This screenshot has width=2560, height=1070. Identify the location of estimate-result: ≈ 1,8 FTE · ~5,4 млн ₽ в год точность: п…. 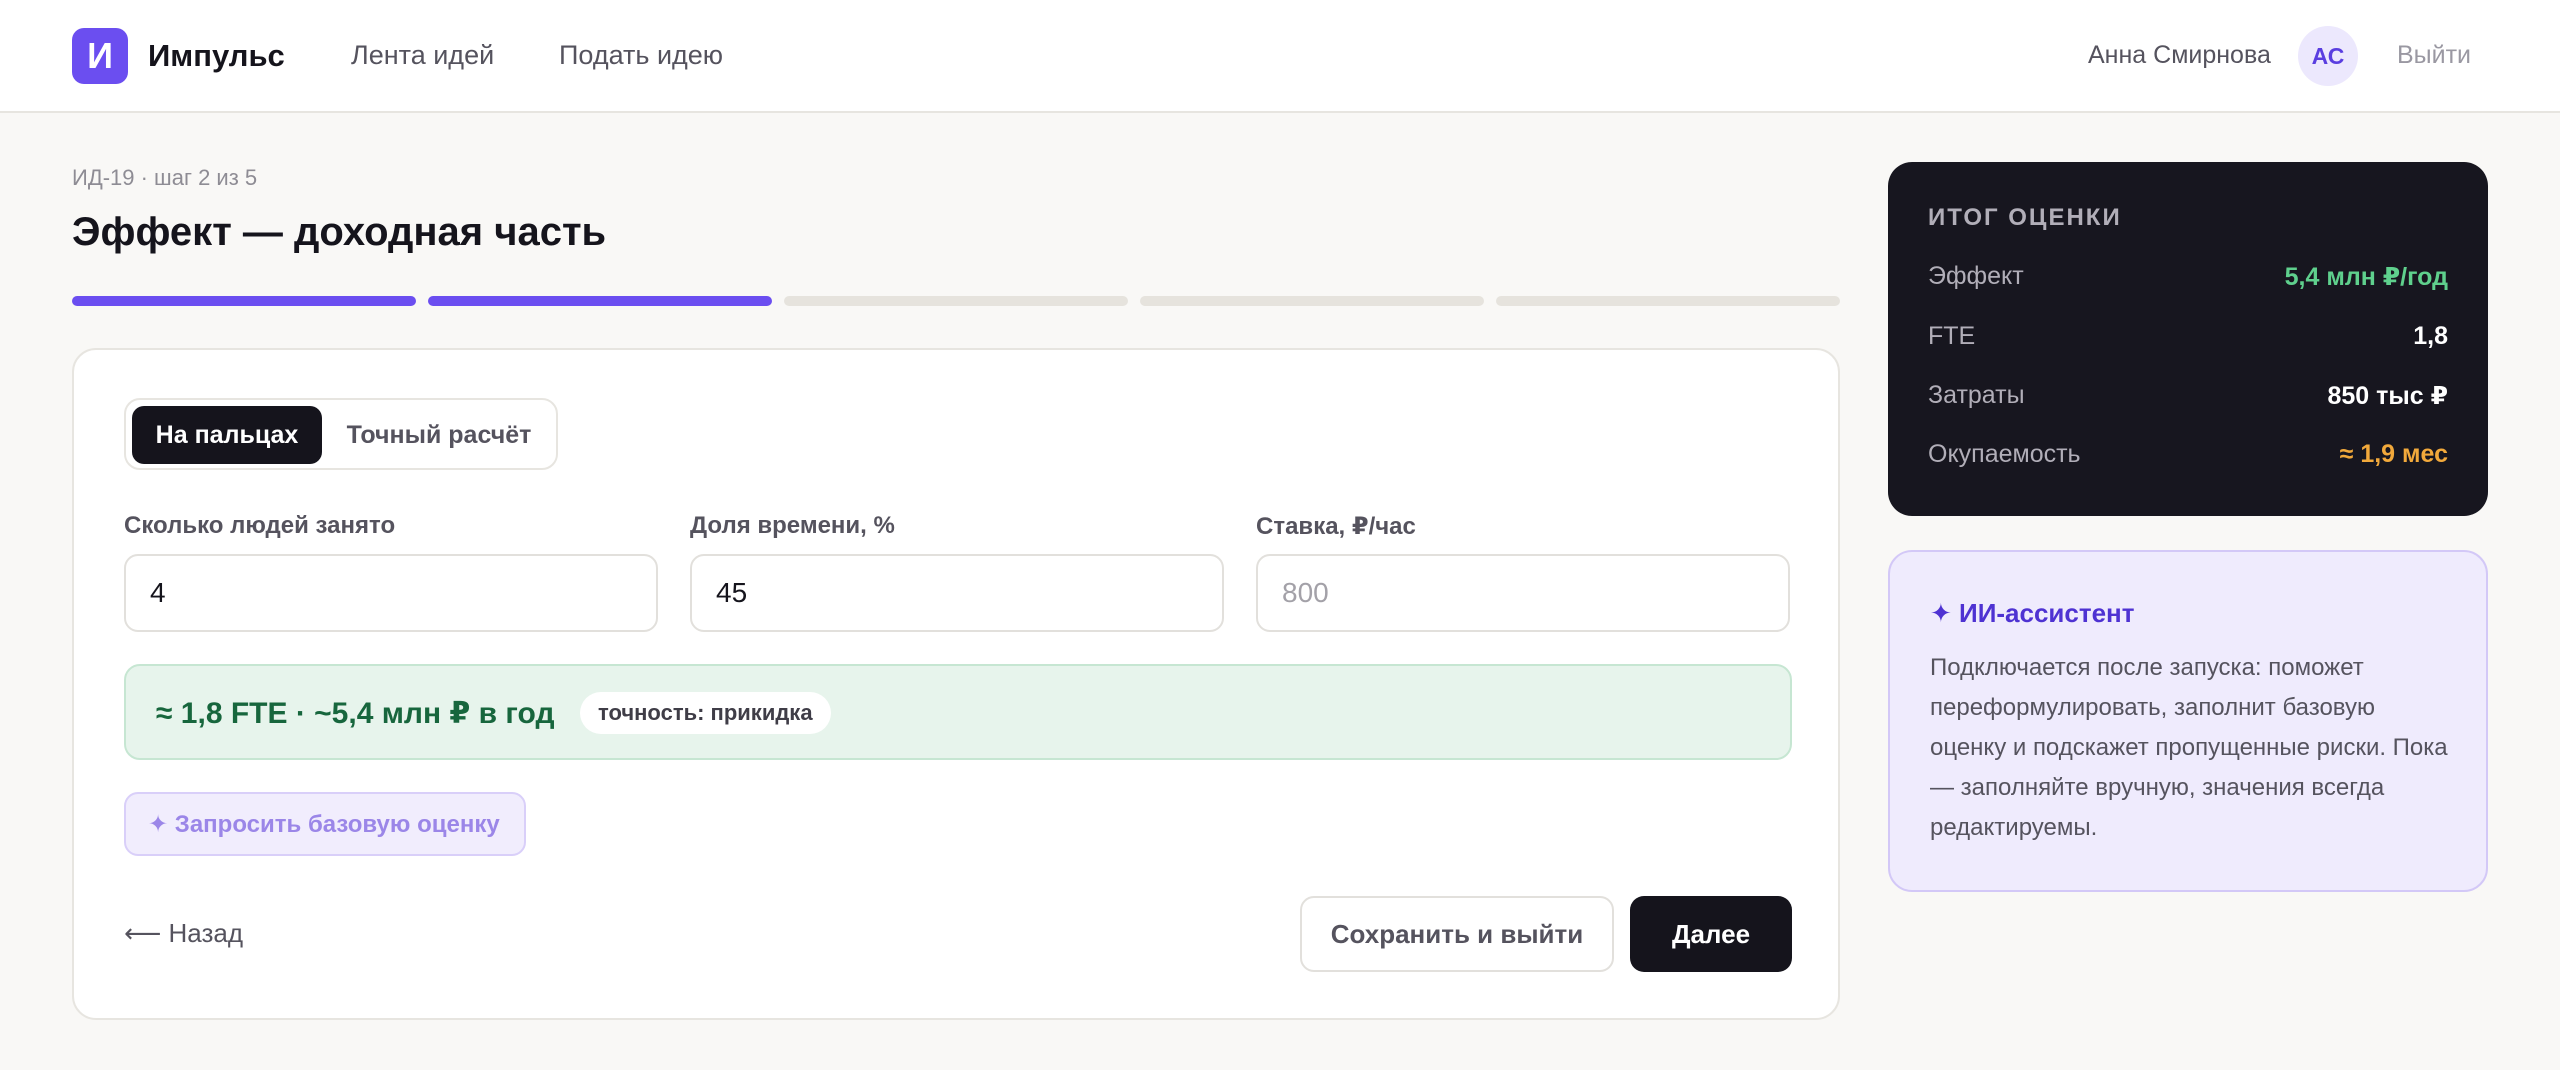
(958, 712).